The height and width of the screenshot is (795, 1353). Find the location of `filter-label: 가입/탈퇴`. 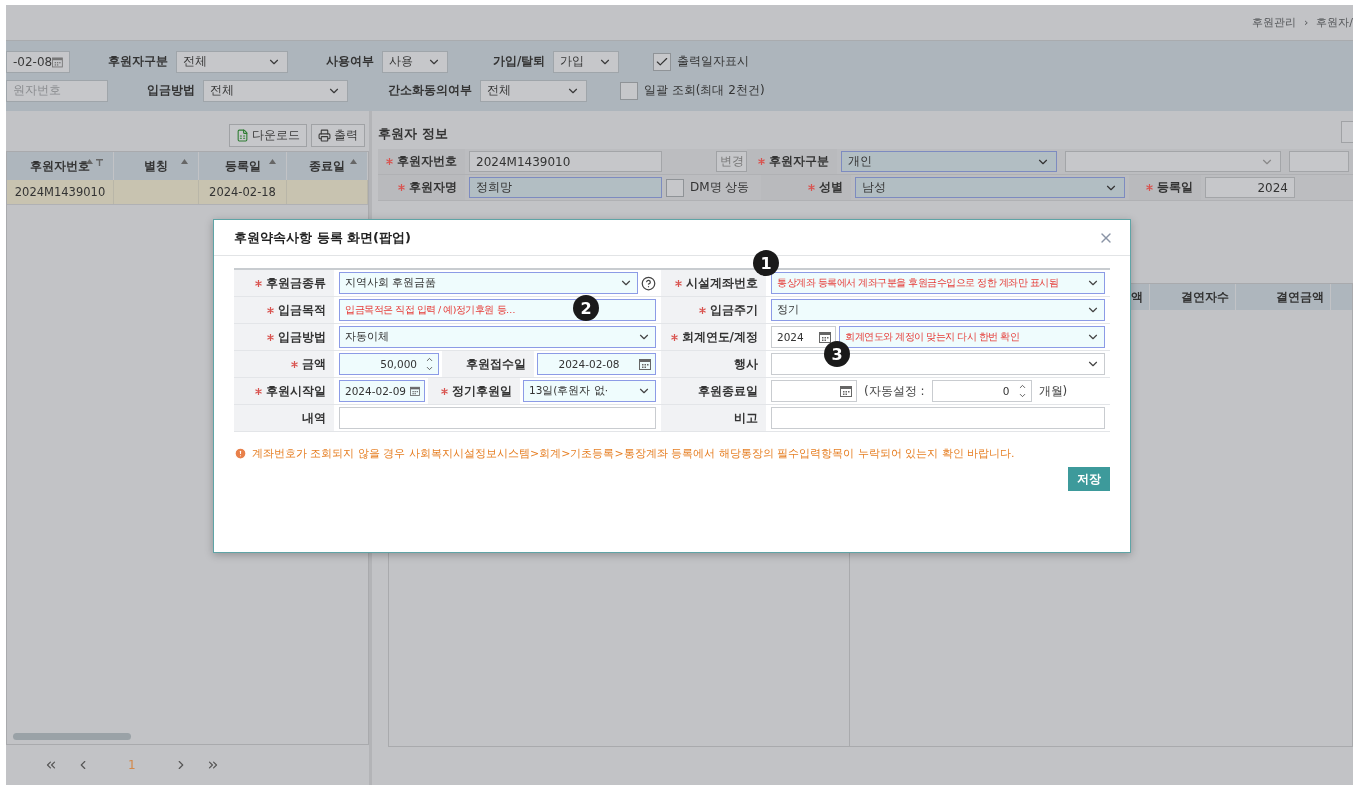

filter-label: 가입/탈퇴 is located at coordinates (519, 61).